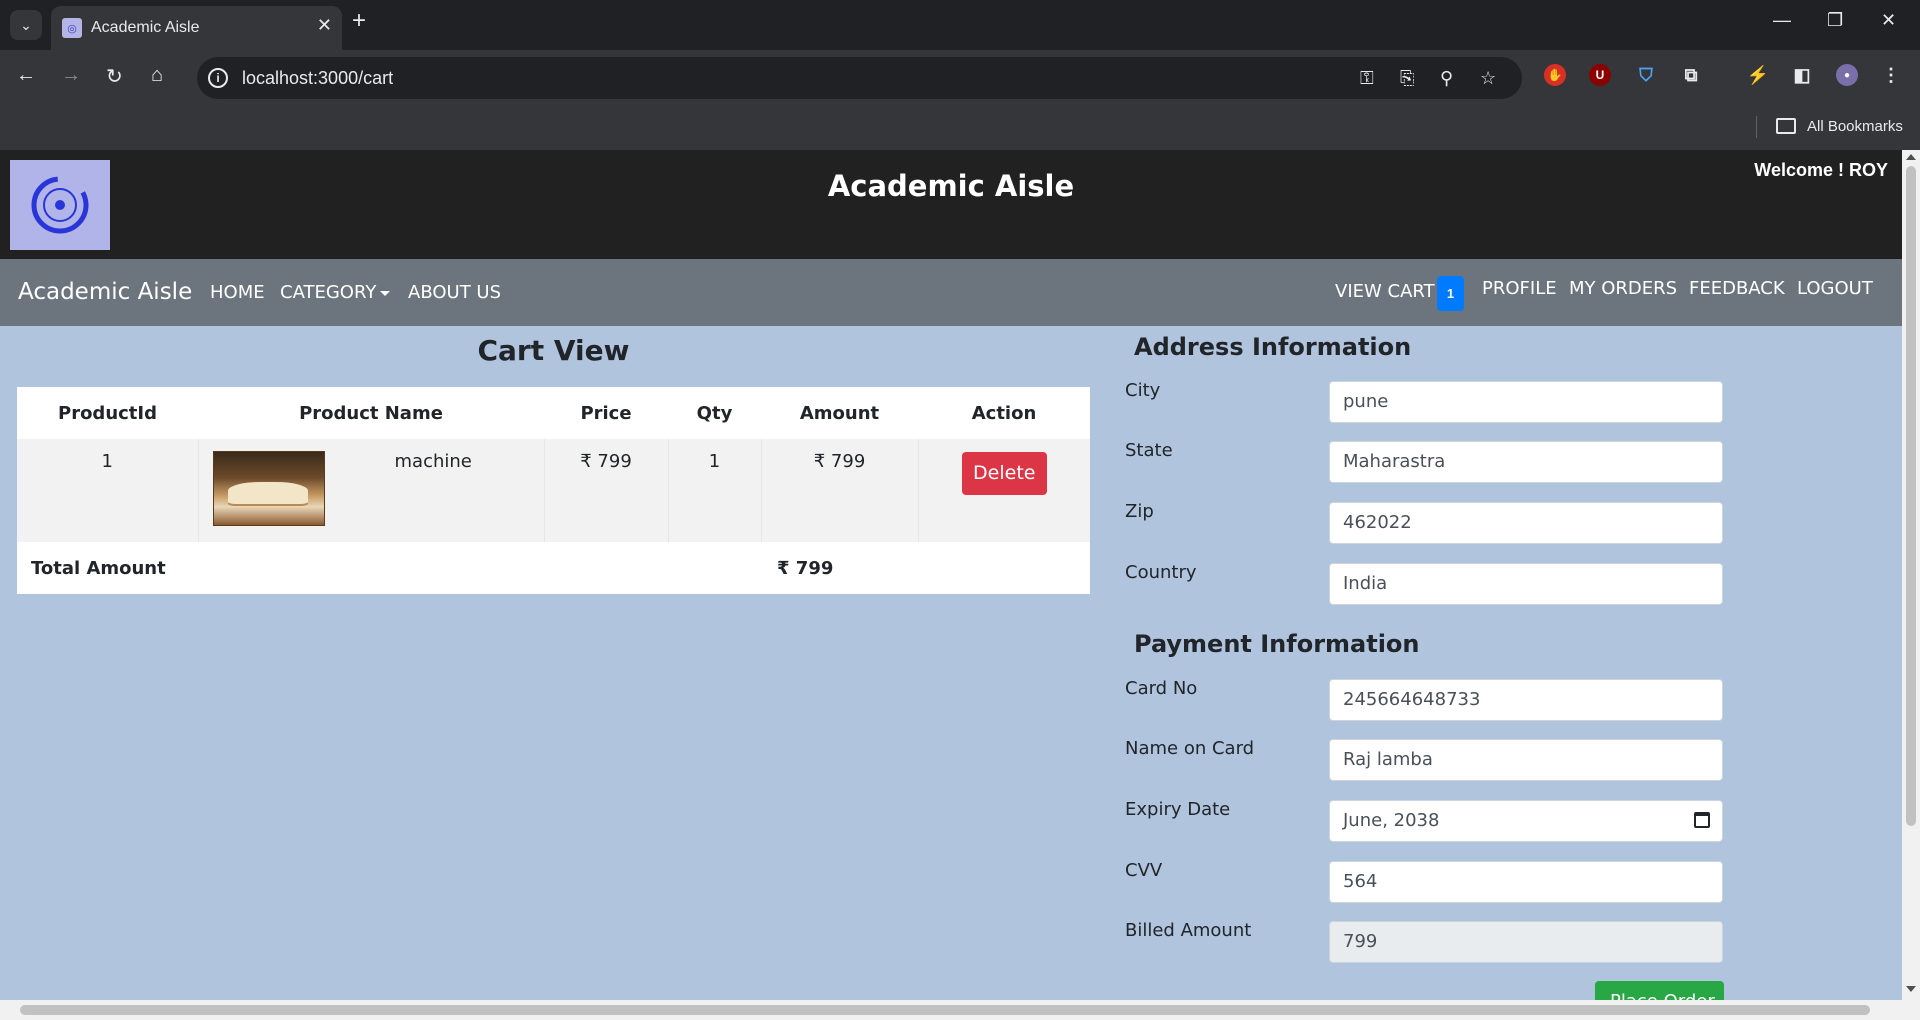  What do you see at coordinates (1526, 402) in the screenshot?
I see `city-field: pune` at bounding box center [1526, 402].